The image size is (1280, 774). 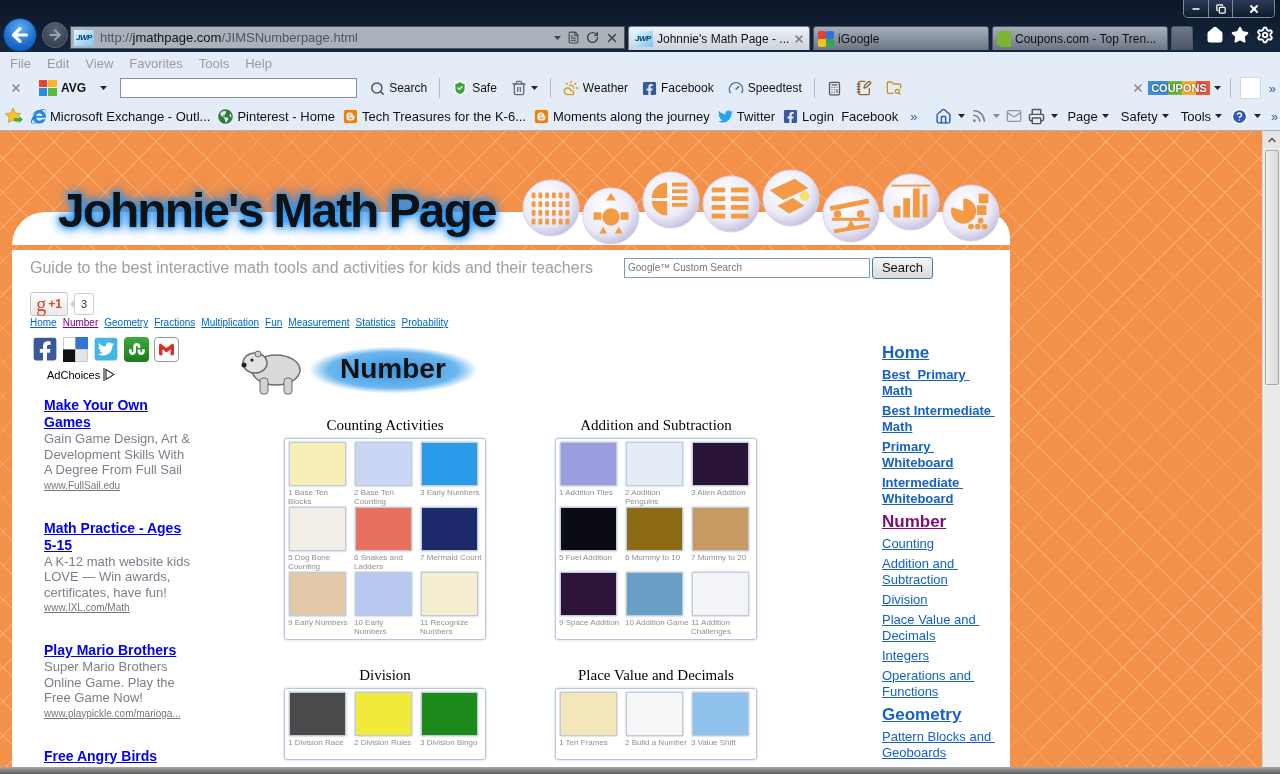 What do you see at coordinates (747, 267) in the screenshot?
I see `site-search-field: Google™ Custom Search` at bounding box center [747, 267].